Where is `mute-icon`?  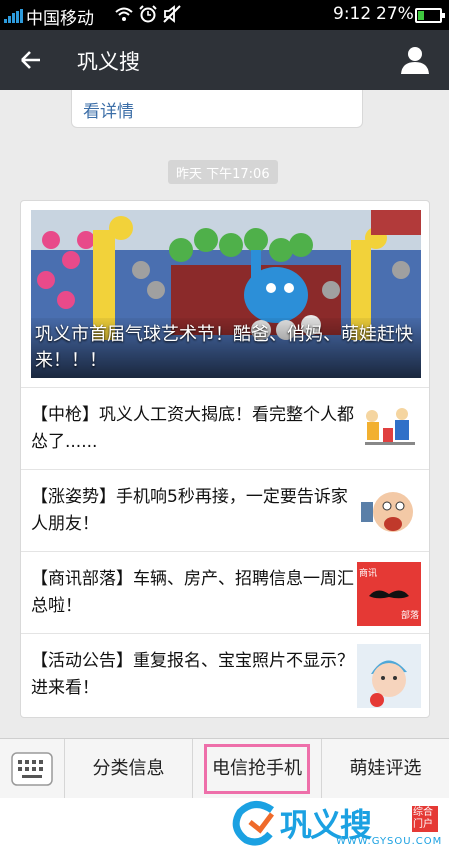
mute-icon is located at coordinates (172, 14).